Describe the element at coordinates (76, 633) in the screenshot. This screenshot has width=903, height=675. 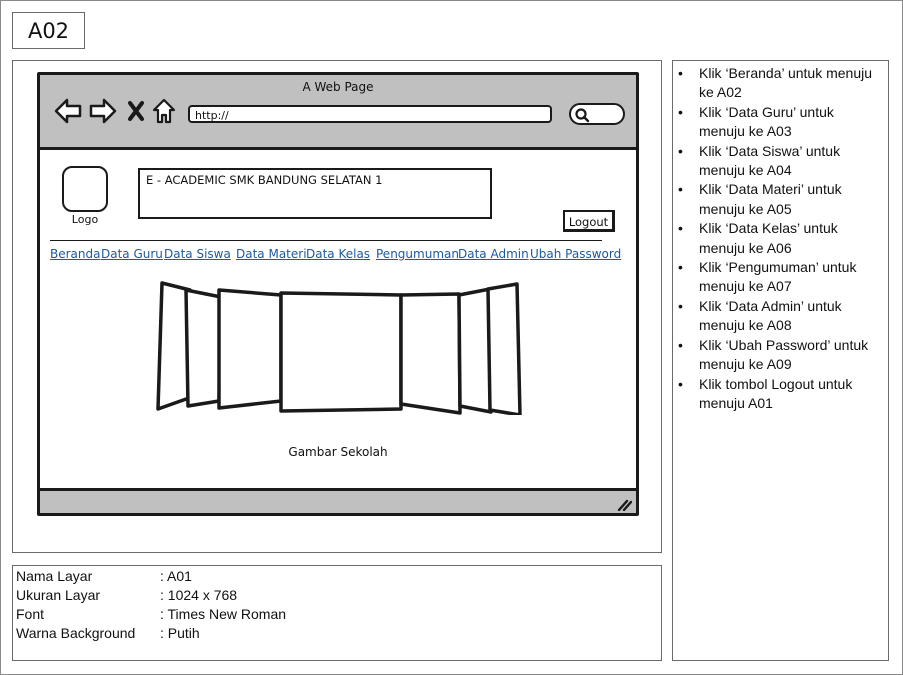
I see `info-key: Warna Background` at that location.